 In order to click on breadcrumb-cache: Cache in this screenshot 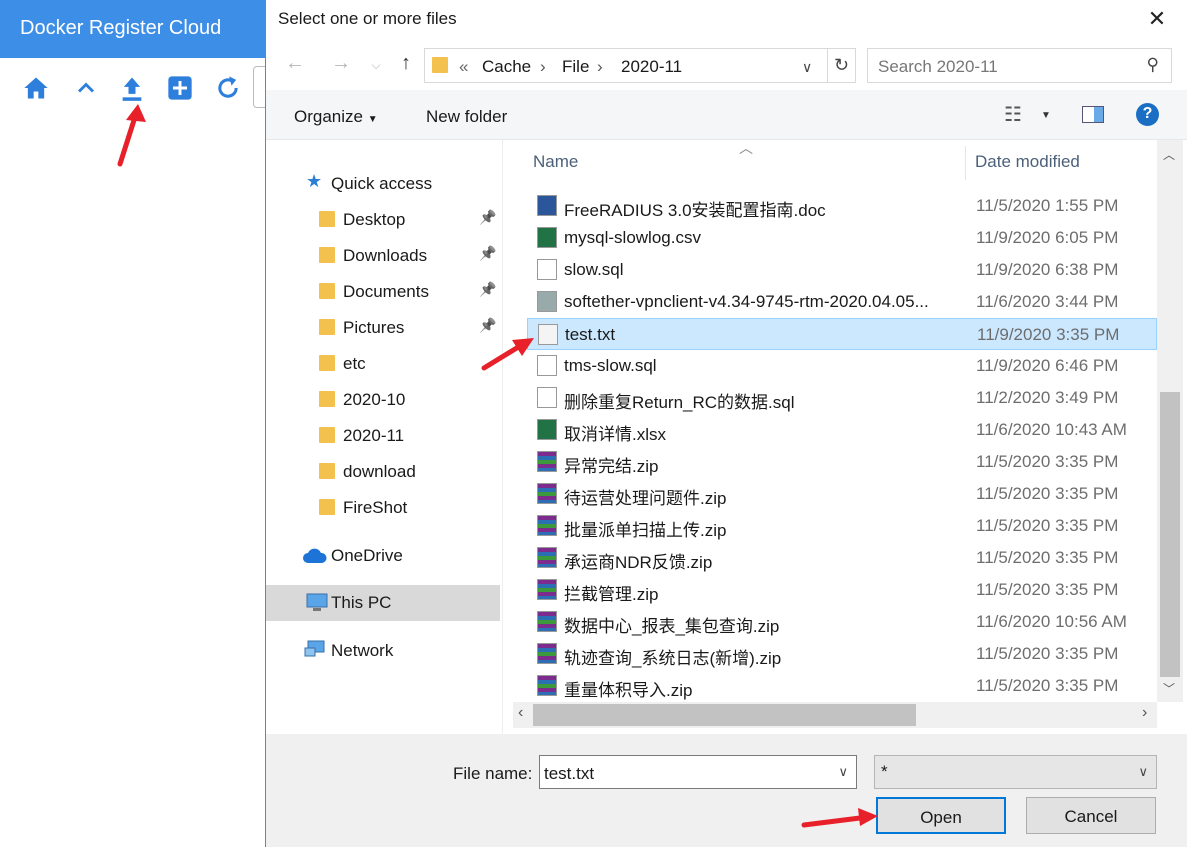, I will do `click(506, 67)`.